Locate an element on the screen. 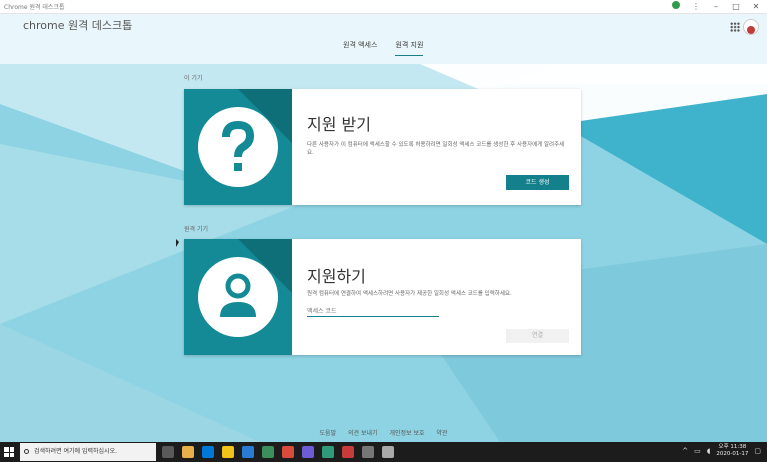  receive-support-illustration is located at coordinates (238, 147).